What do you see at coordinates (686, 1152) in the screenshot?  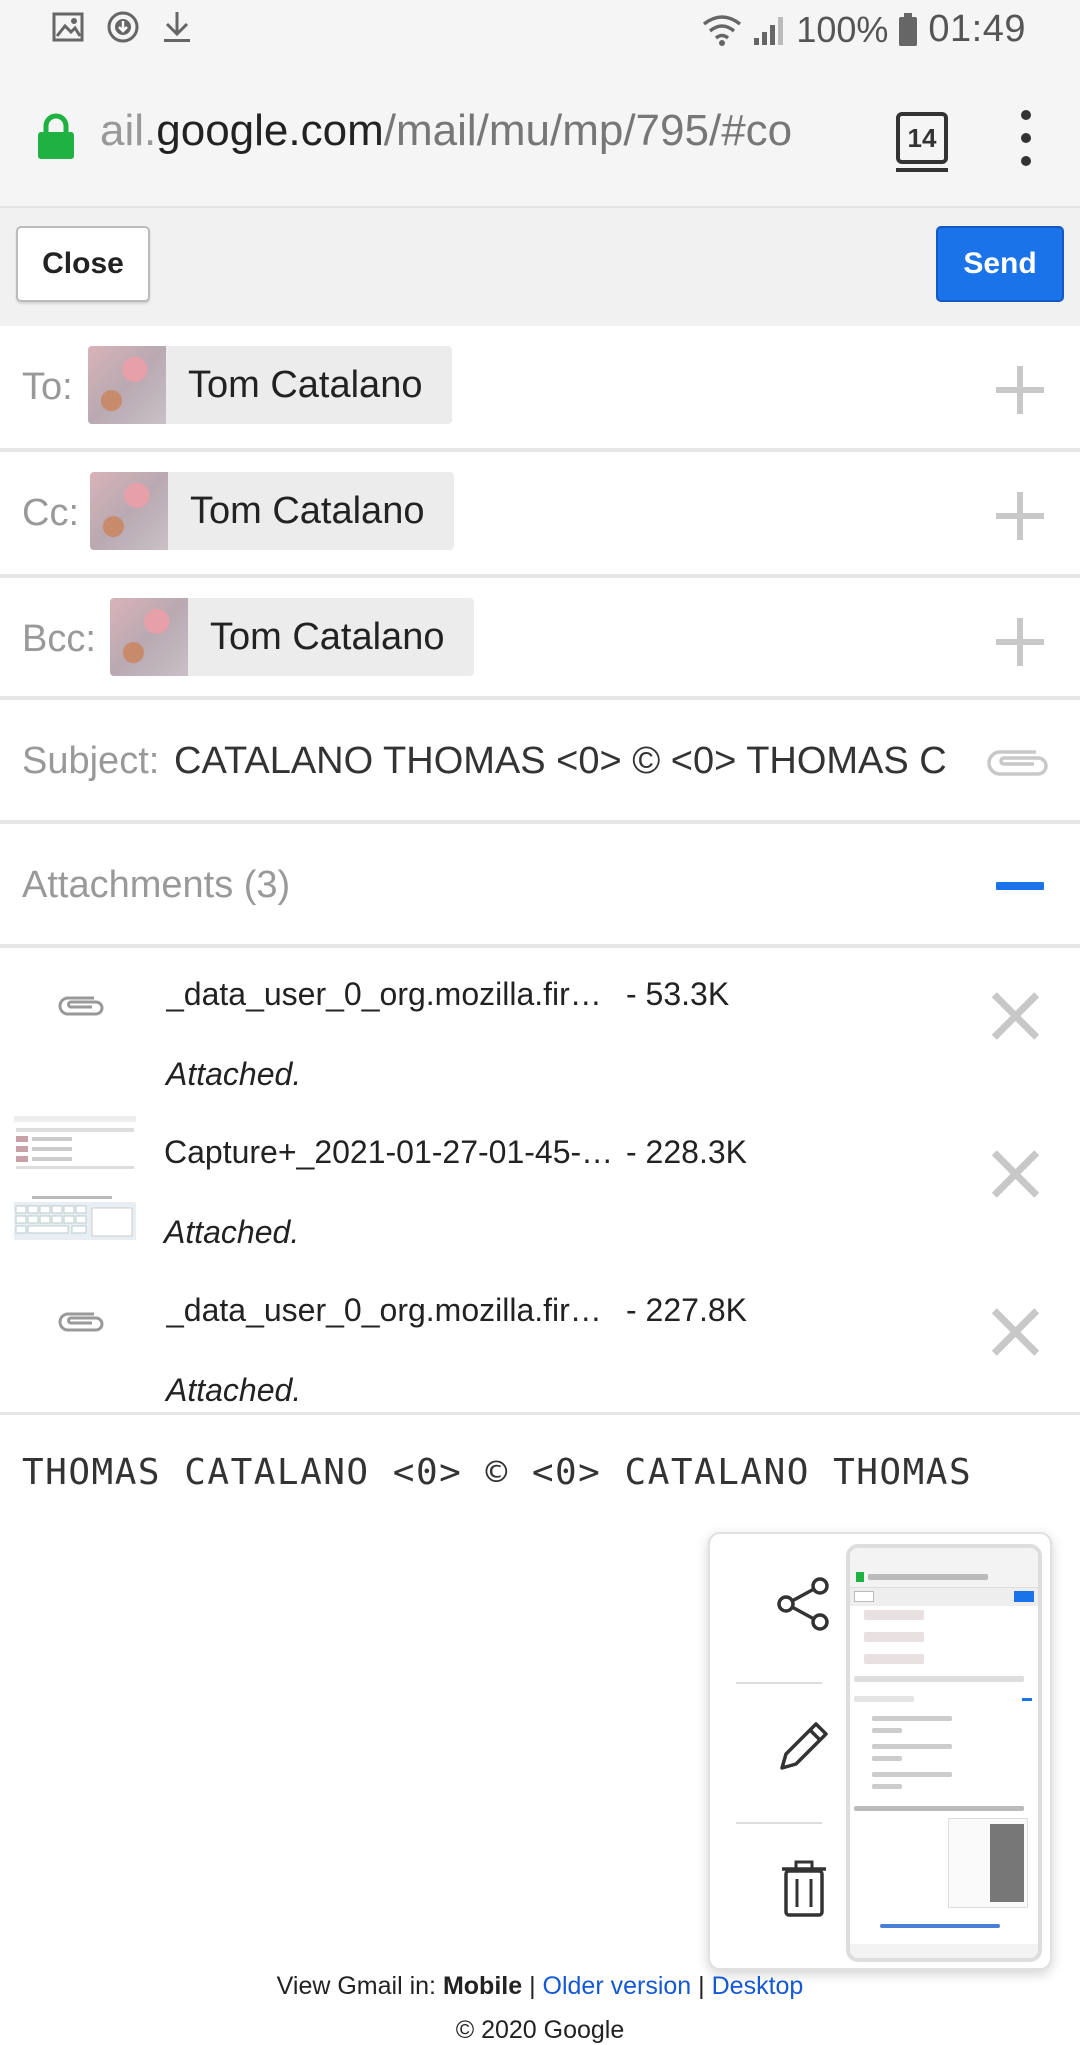 I see `attachment-size: - 228.3K` at bounding box center [686, 1152].